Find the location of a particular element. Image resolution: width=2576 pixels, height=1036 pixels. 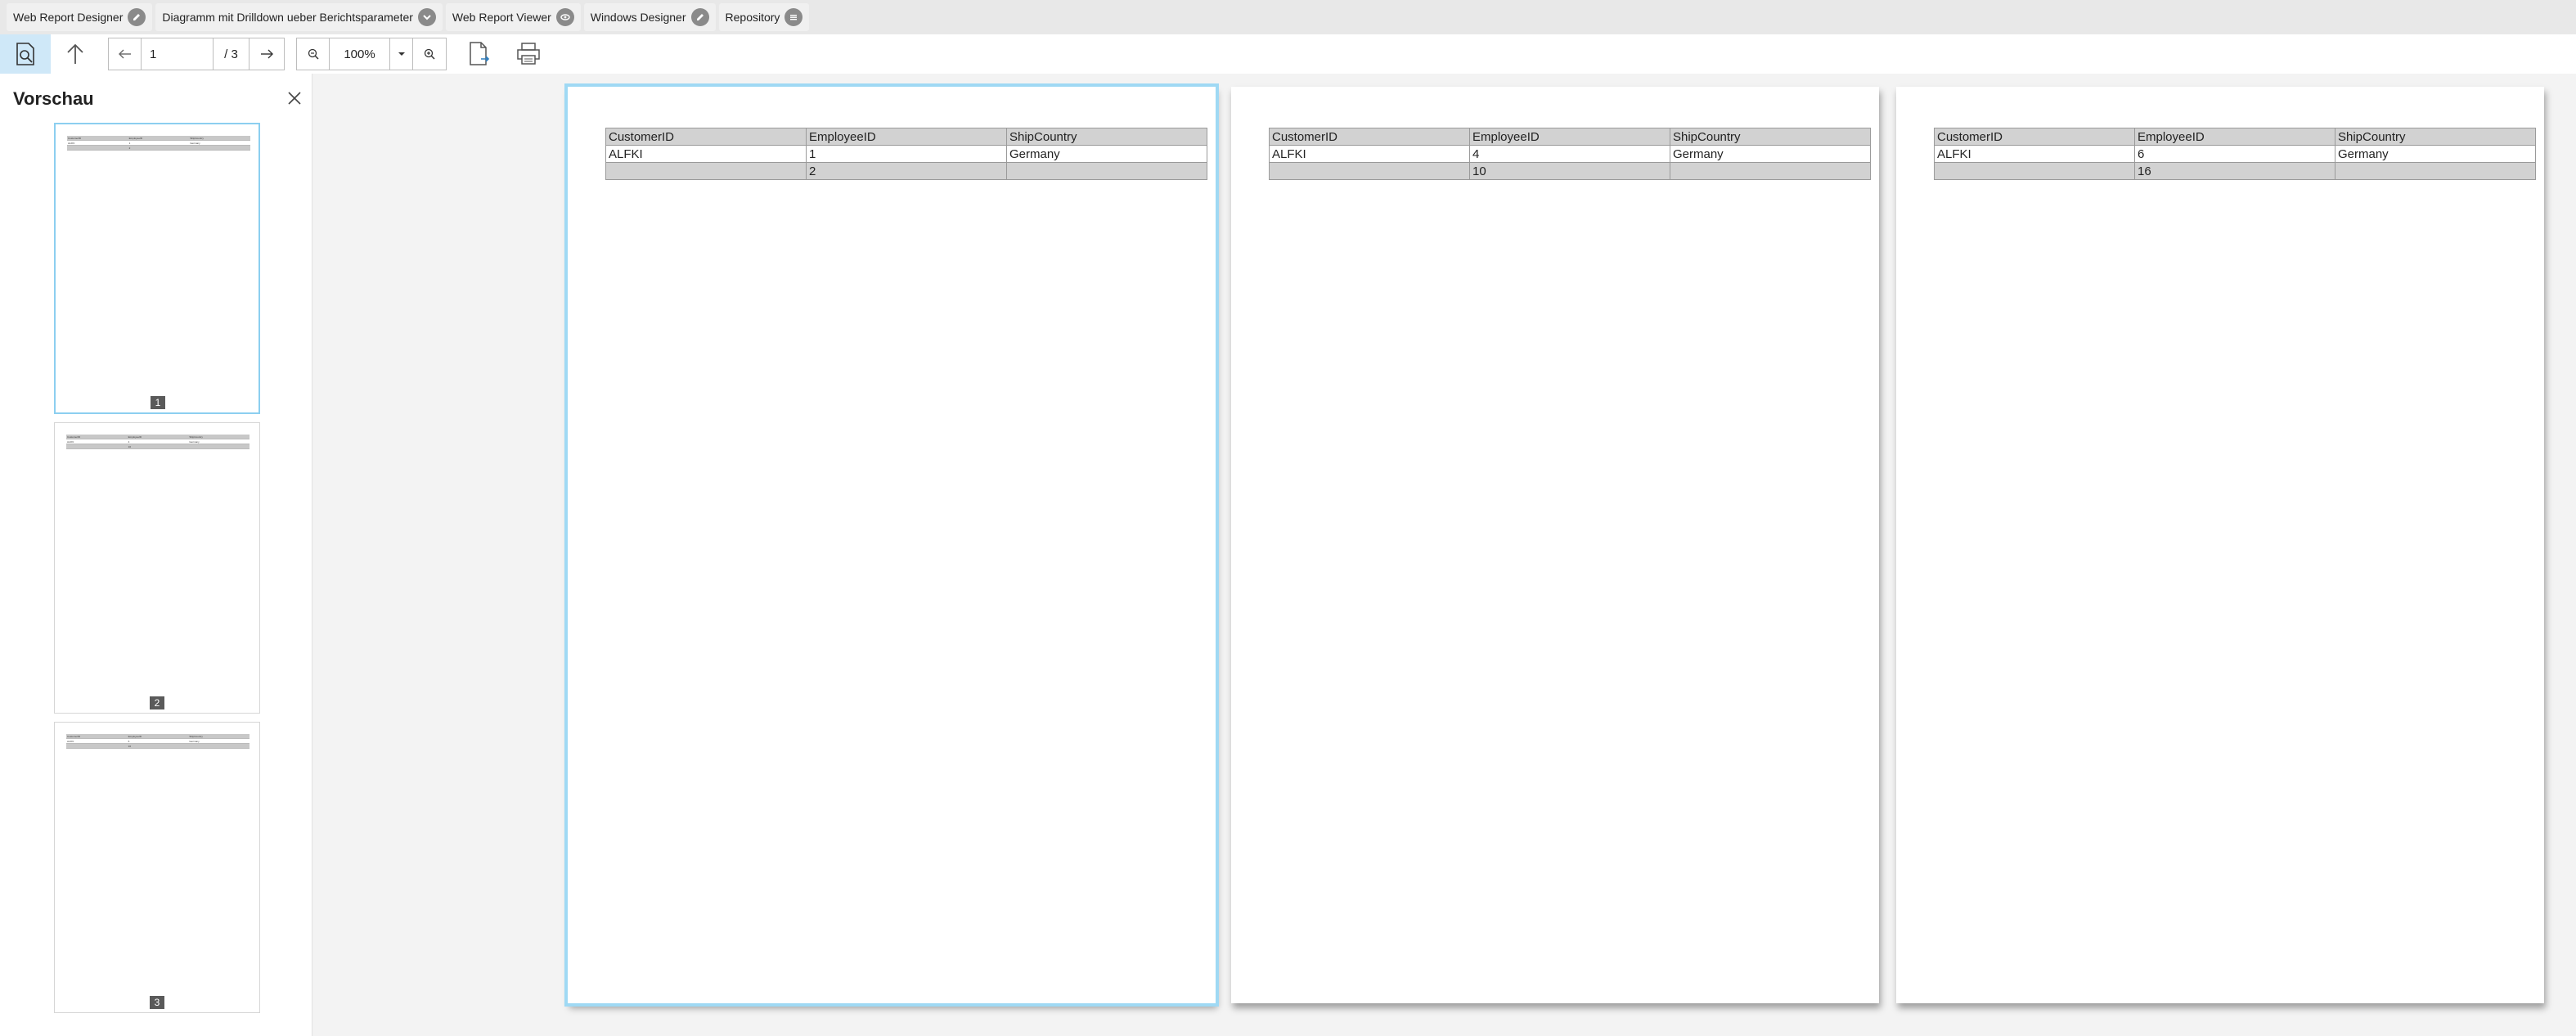

tab-web-report-designer: Web Report Designer is located at coordinates (80, 17).